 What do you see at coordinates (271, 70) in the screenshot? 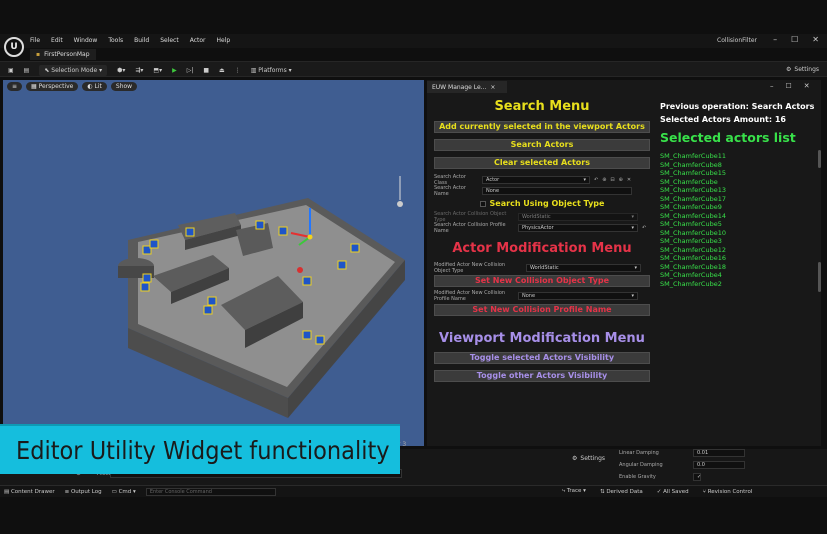
I see `platforms-button: ▥ Platforms ▾` at bounding box center [271, 70].